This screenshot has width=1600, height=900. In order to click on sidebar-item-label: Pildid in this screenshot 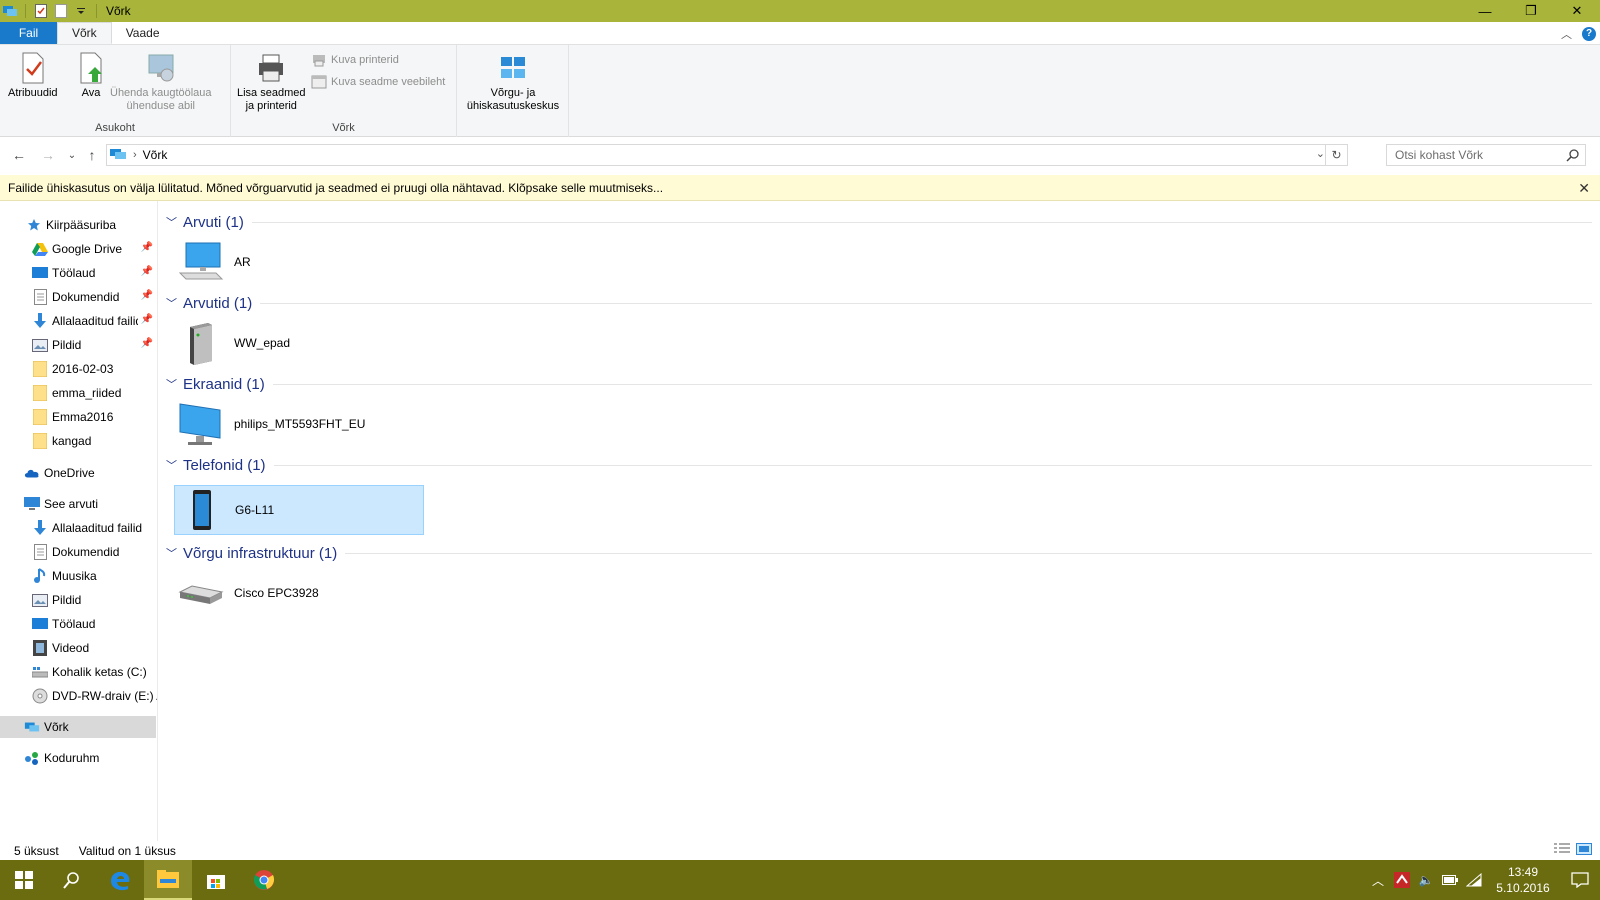, I will do `click(67, 345)`.